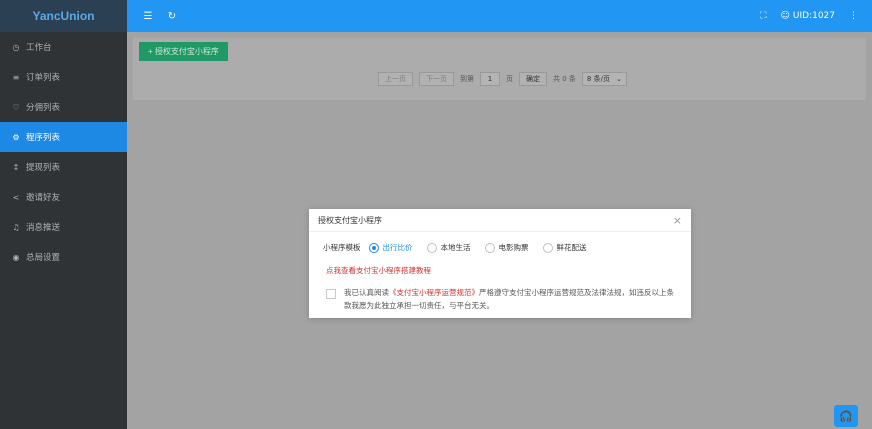  I want to click on sidebar-item-label: 分佣列表, so click(43, 108).